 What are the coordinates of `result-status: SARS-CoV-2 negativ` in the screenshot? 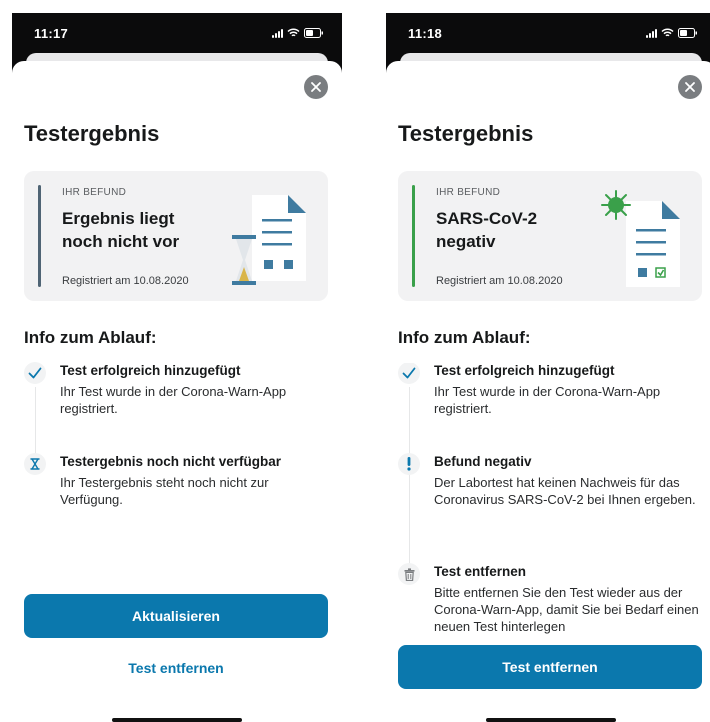 It's located at (487, 230).